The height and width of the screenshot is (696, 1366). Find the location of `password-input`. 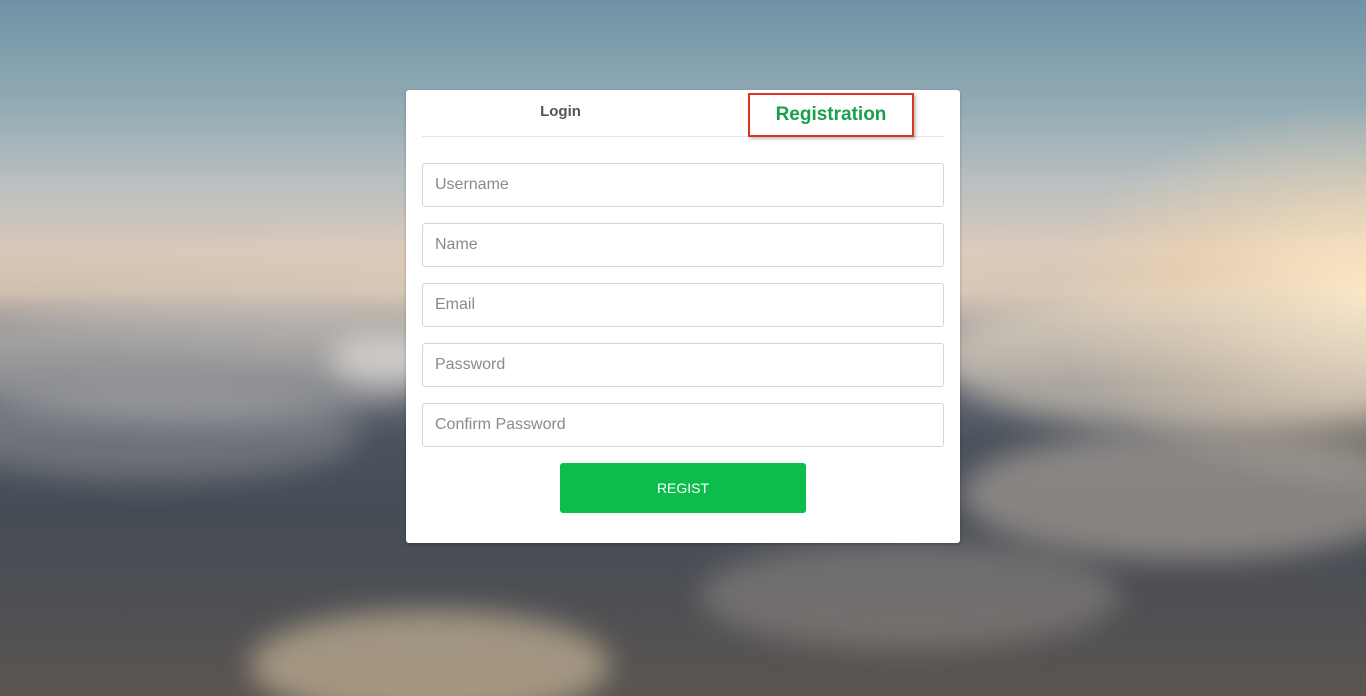

password-input is located at coordinates (683, 365).